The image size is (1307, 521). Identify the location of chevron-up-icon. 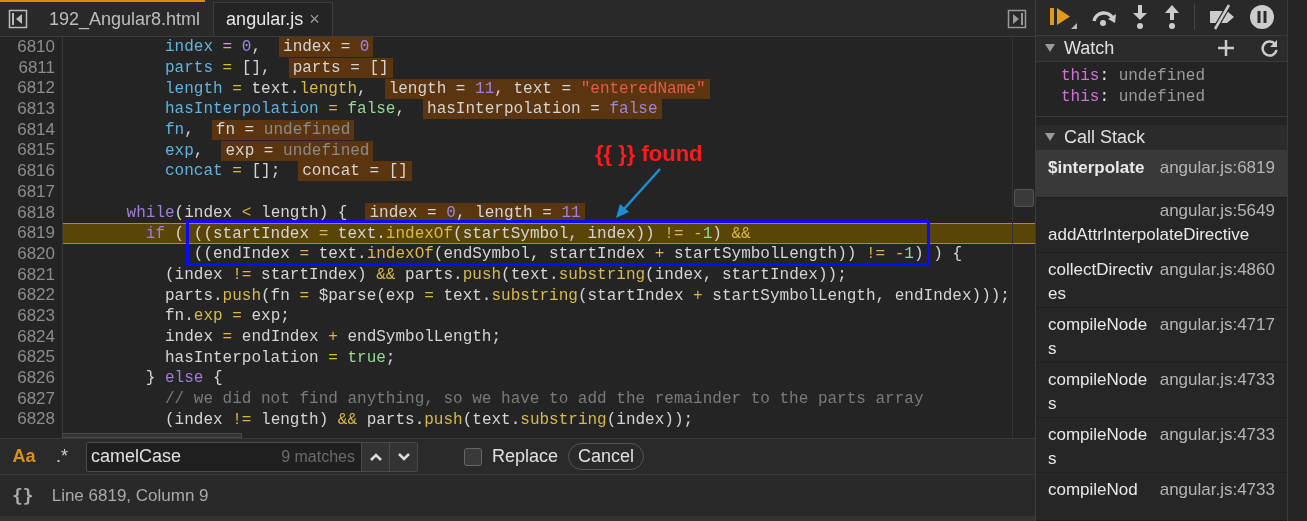
(375, 456).